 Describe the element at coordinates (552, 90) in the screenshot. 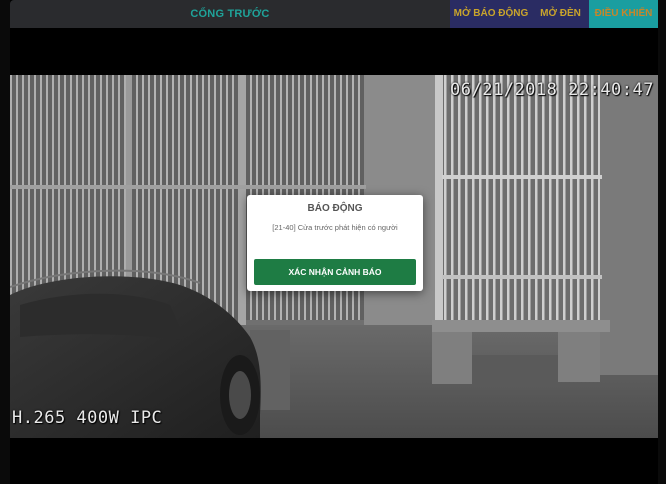

I see `camera-timestamp: 06/21/2018 22:40:47` at that location.